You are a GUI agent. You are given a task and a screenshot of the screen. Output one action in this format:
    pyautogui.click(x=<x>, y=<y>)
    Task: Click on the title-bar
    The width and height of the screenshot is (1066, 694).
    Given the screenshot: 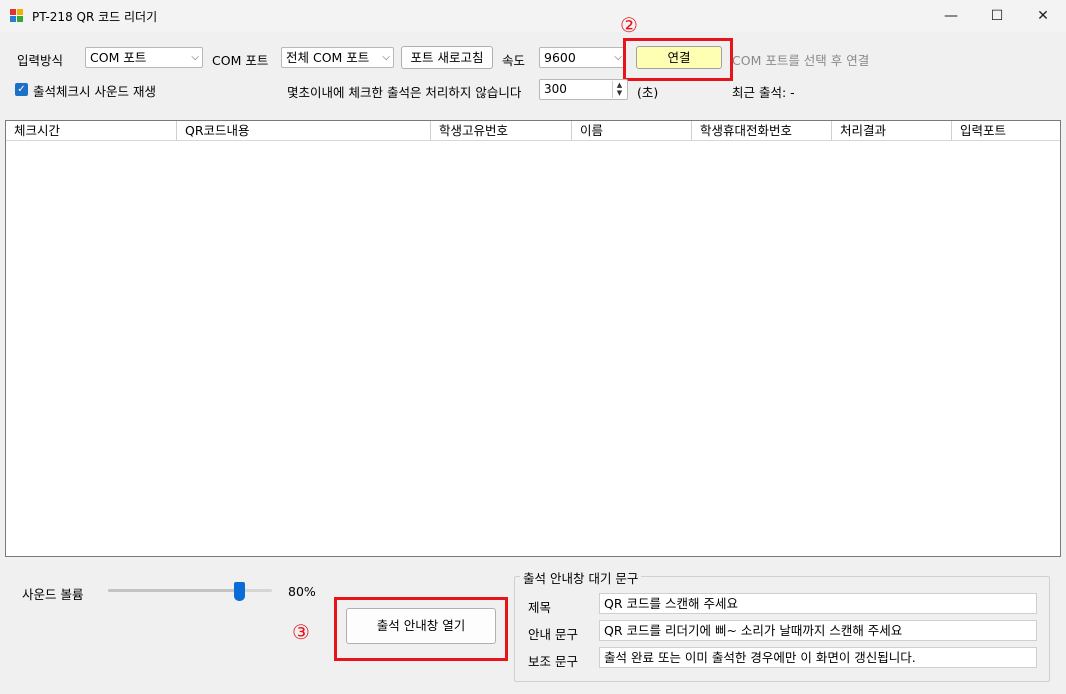 What is the action you would take?
    pyautogui.click(x=533, y=16)
    